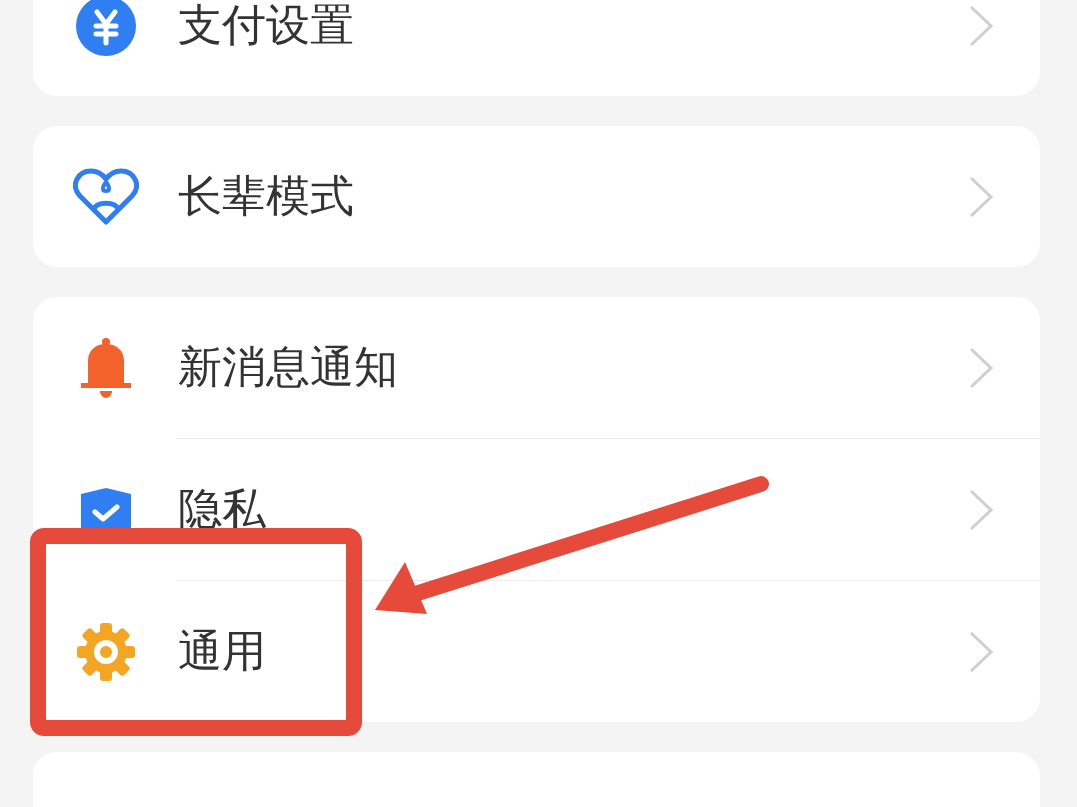 Image resolution: width=1077 pixels, height=807 pixels. What do you see at coordinates (222, 509) in the screenshot?
I see `row-label: 隐私` at bounding box center [222, 509].